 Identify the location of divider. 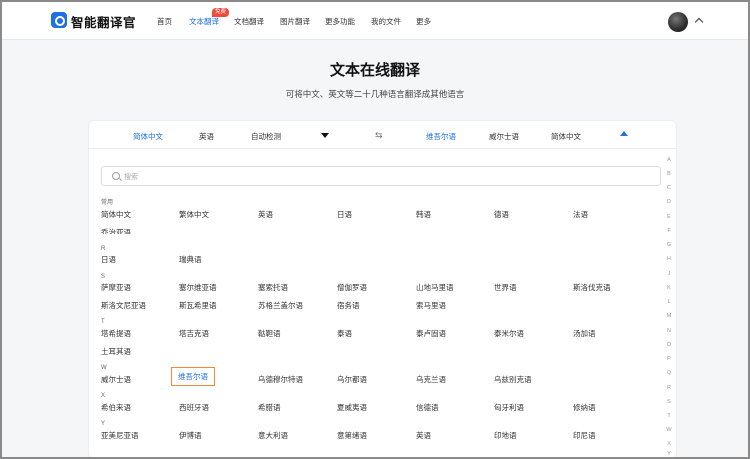
(382, 148).